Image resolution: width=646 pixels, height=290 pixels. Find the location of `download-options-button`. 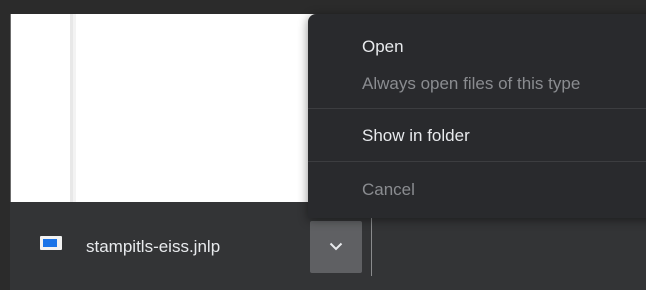

download-options-button is located at coordinates (336, 247).